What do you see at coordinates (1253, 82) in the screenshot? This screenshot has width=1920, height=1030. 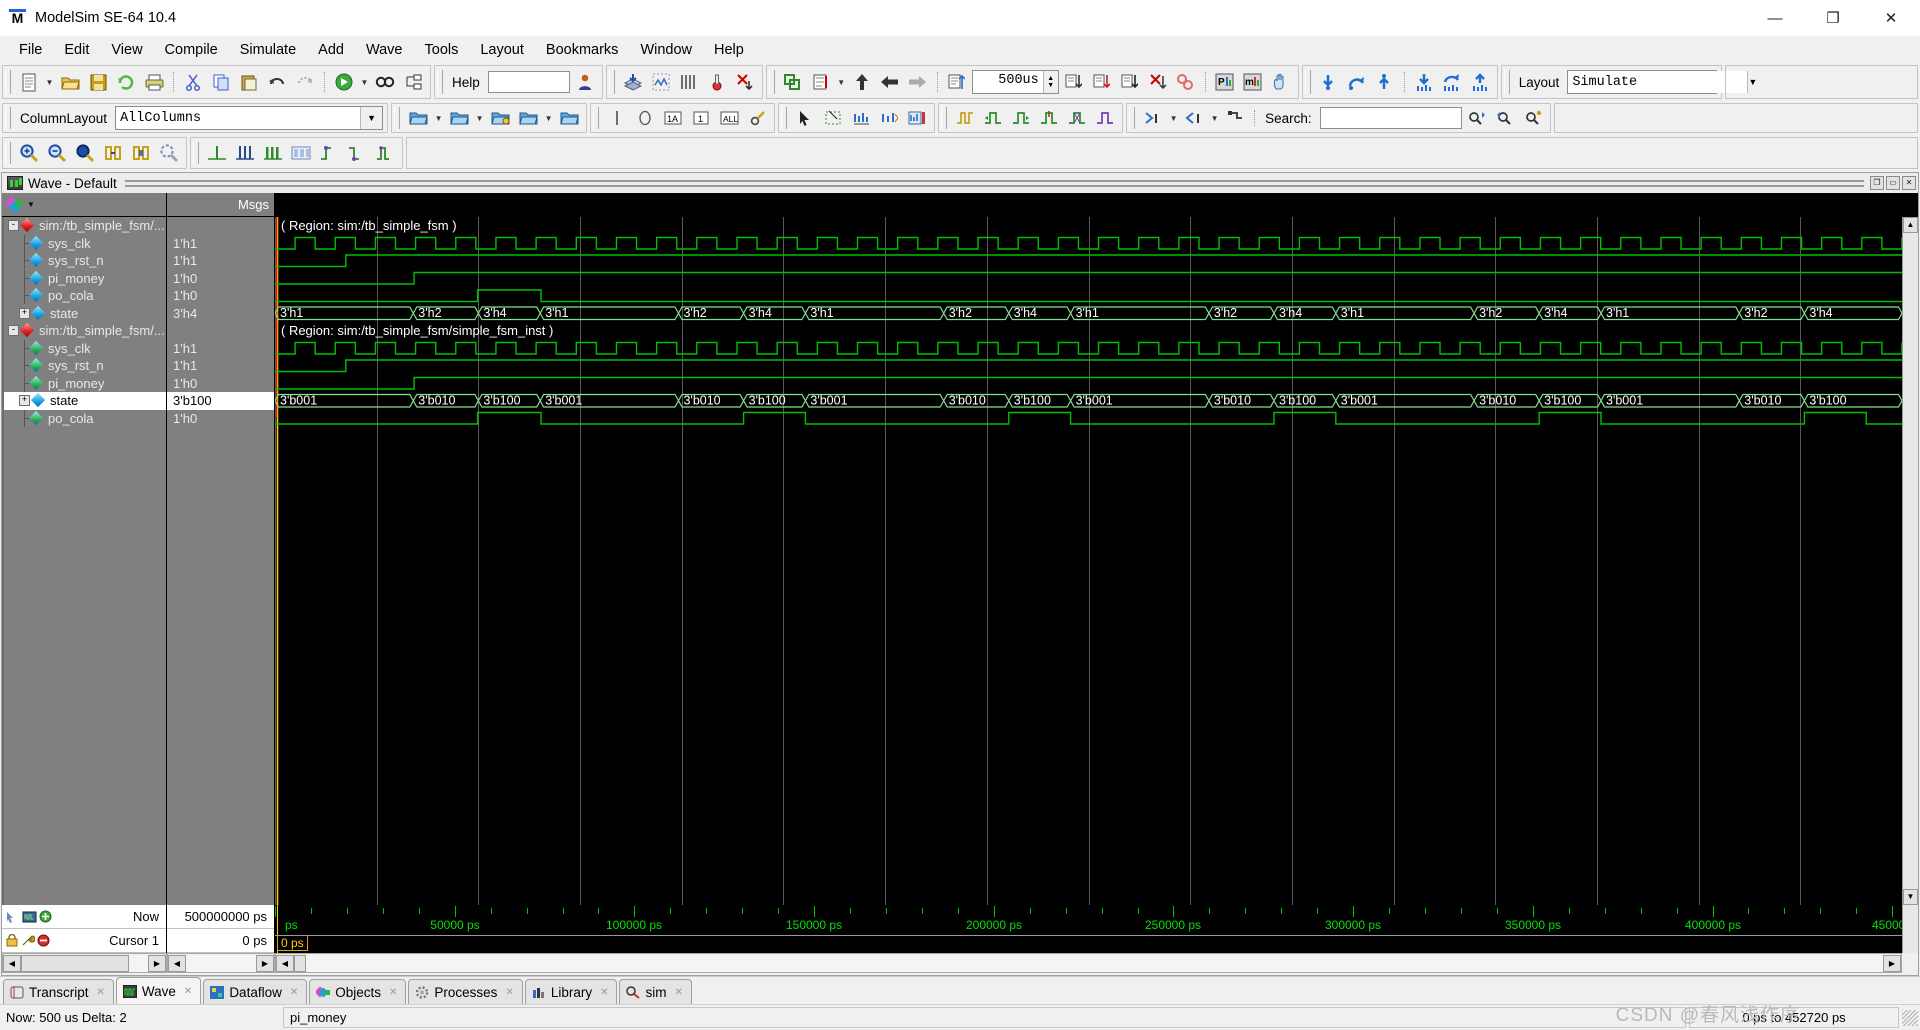 I see `profile-m-icon: m` at bounding box center [1253, 82].